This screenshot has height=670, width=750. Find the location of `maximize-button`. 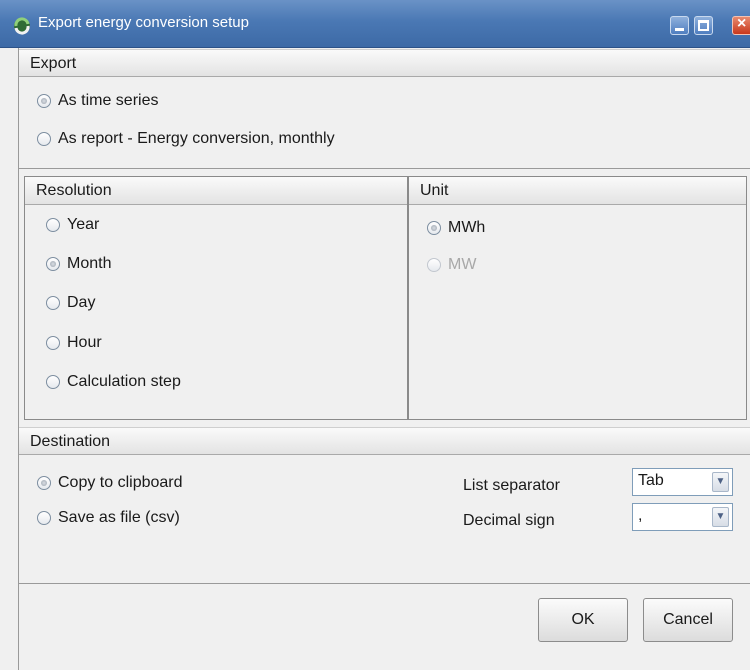

maximize-button is located at coordinates (703, 25).